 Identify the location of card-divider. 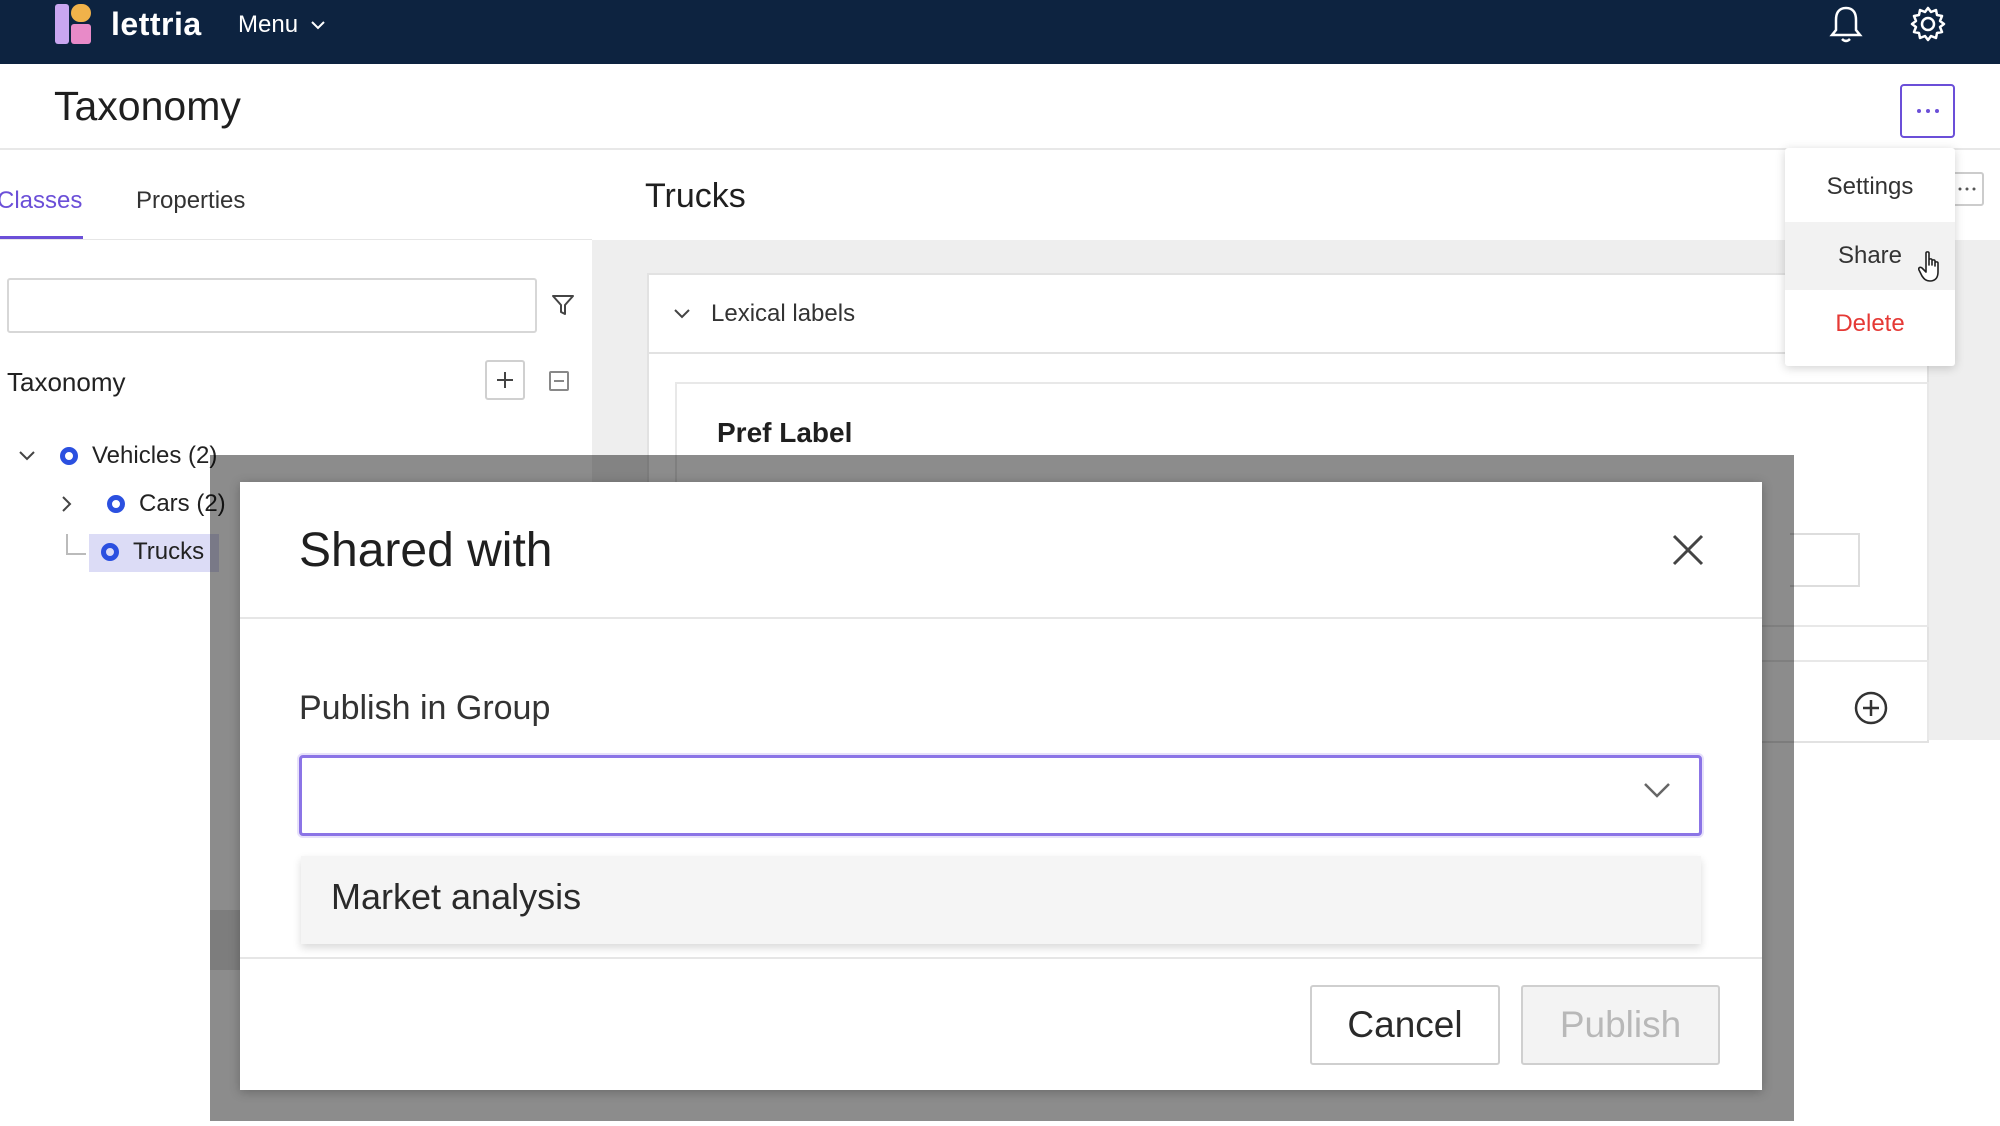
(1288, 353).